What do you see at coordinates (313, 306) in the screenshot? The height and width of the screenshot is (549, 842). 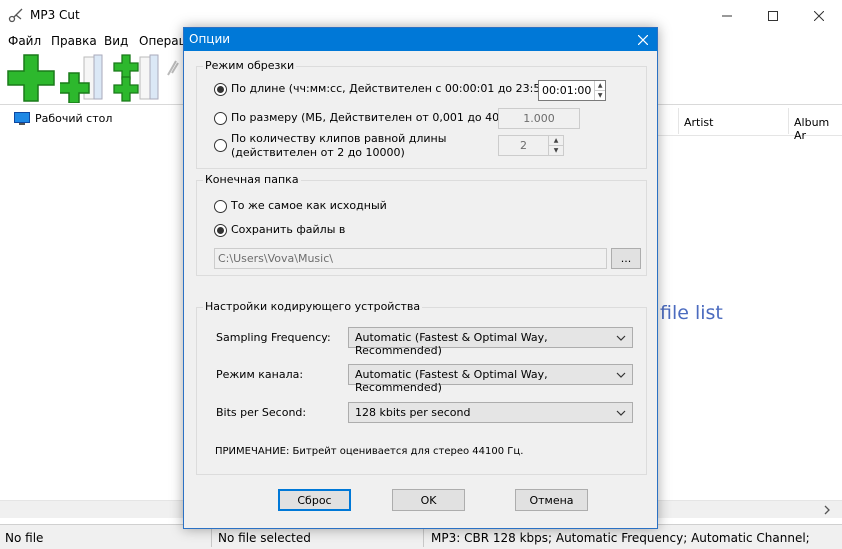 I see `encoder-label: Настройки кодирующего устройства` at bounding box center [313, 306].